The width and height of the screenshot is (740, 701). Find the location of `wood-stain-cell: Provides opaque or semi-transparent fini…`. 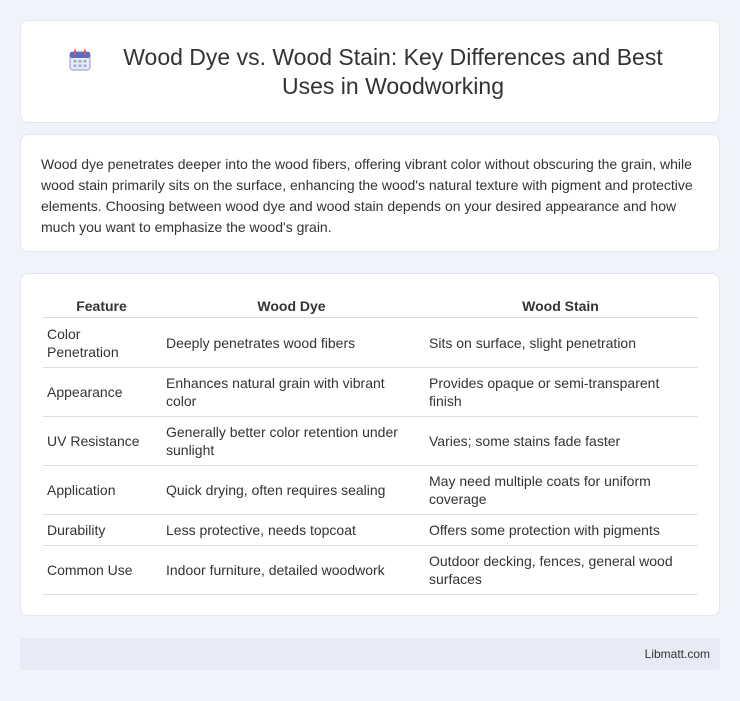

wood-stain-cell: Provides opaque or semi-transparent fini… is located at coordinates (560, 392).